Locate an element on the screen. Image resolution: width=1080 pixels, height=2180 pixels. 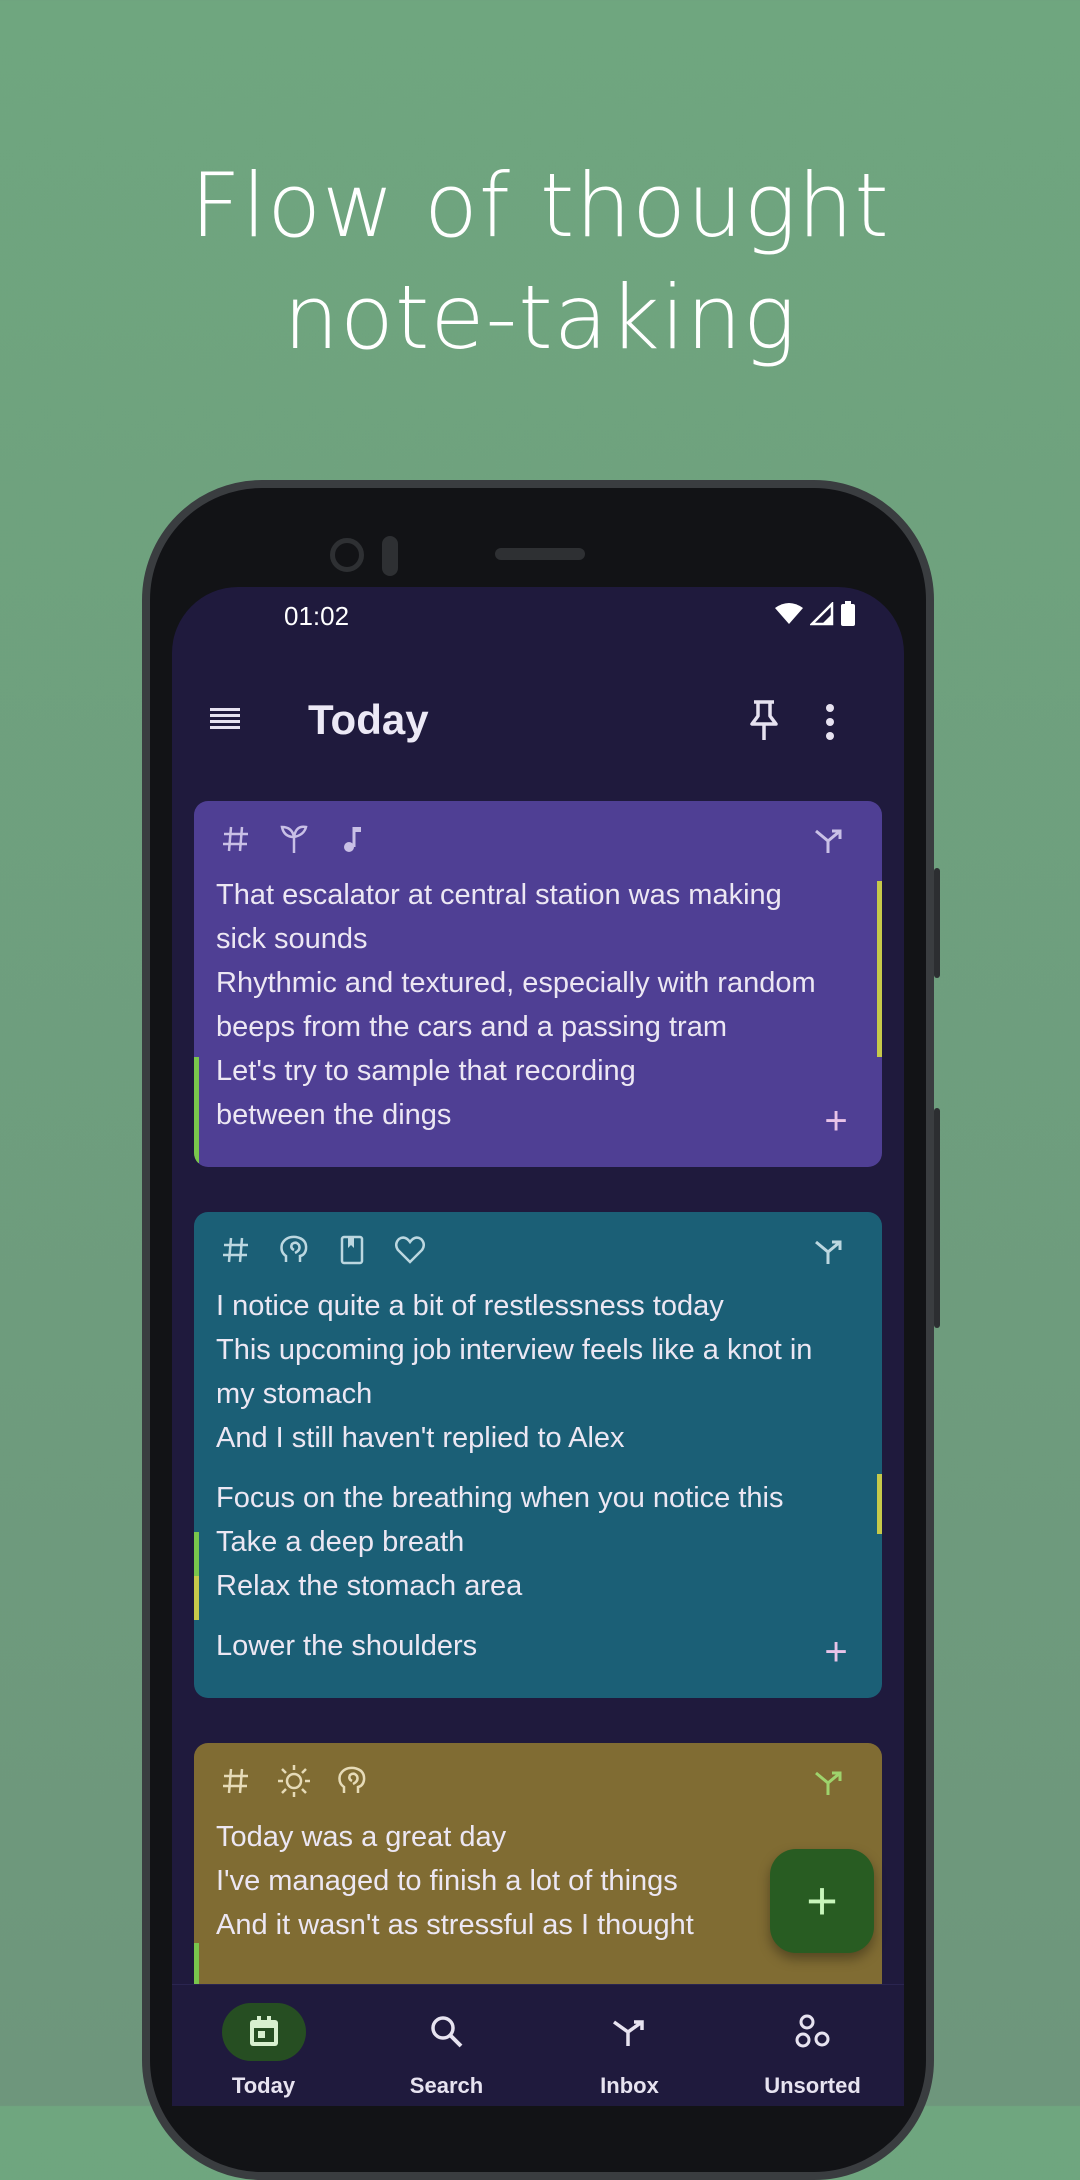
note-line: Lower the shoulders is located at coordinates (347, 1646).